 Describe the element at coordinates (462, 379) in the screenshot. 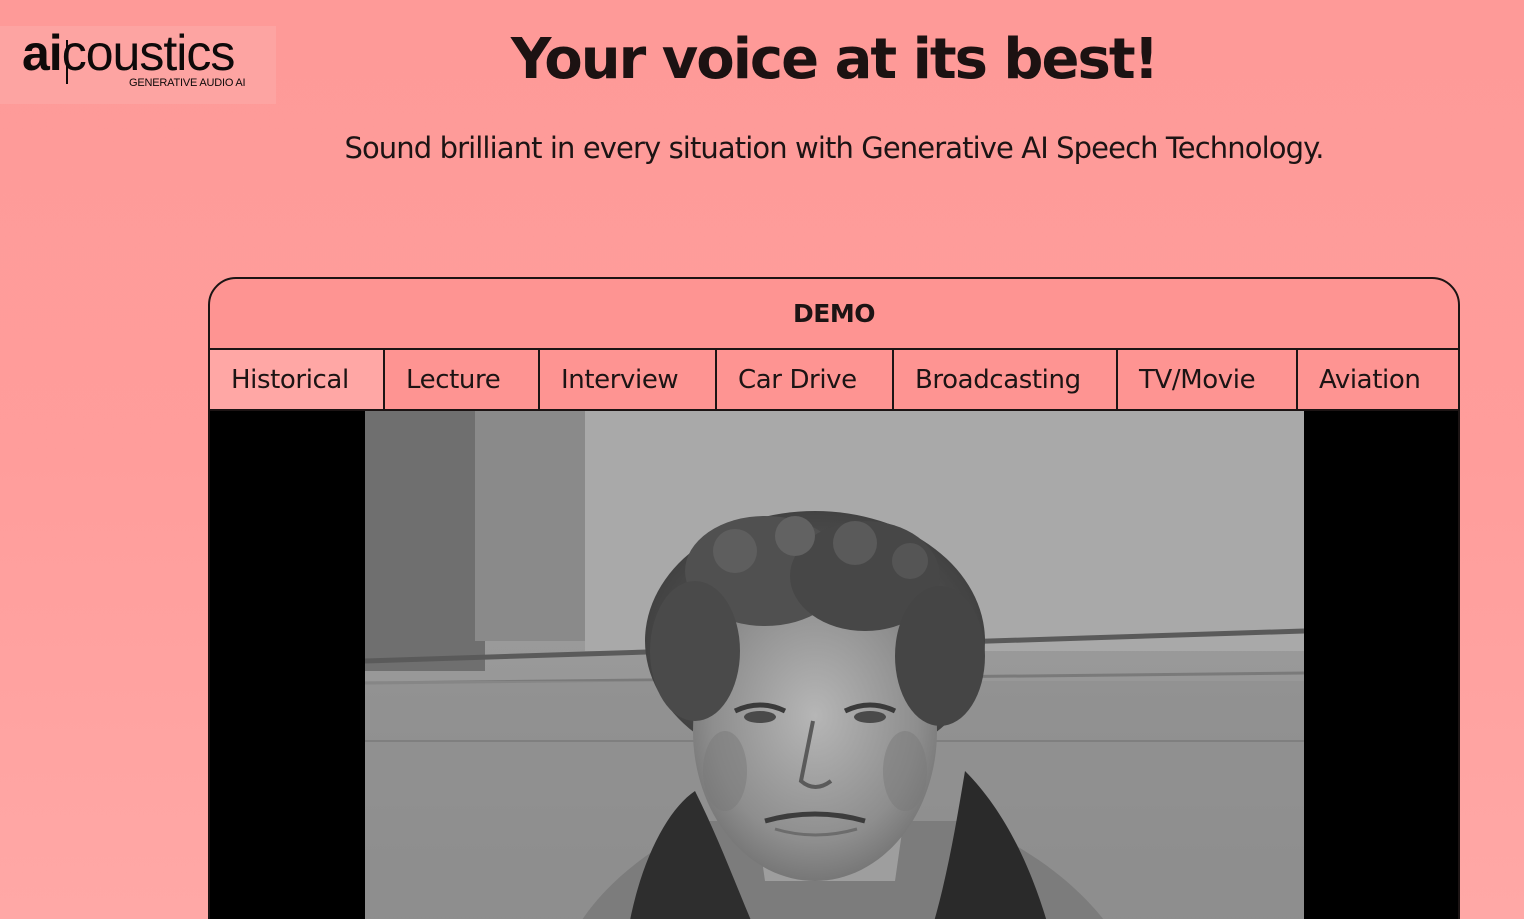

I see `tab-lecture: Lecture` at that location.